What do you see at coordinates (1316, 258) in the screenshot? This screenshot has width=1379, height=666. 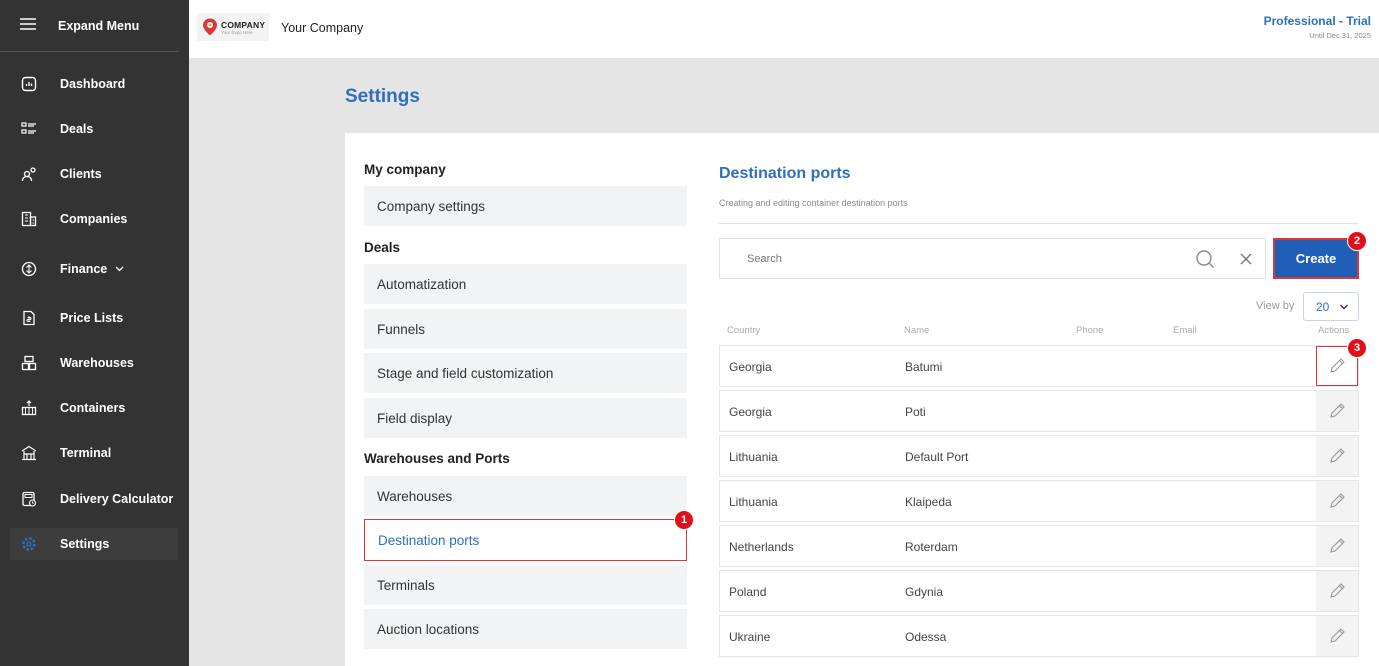 I see `create-button: Create` at bounding box center [1316, 258].